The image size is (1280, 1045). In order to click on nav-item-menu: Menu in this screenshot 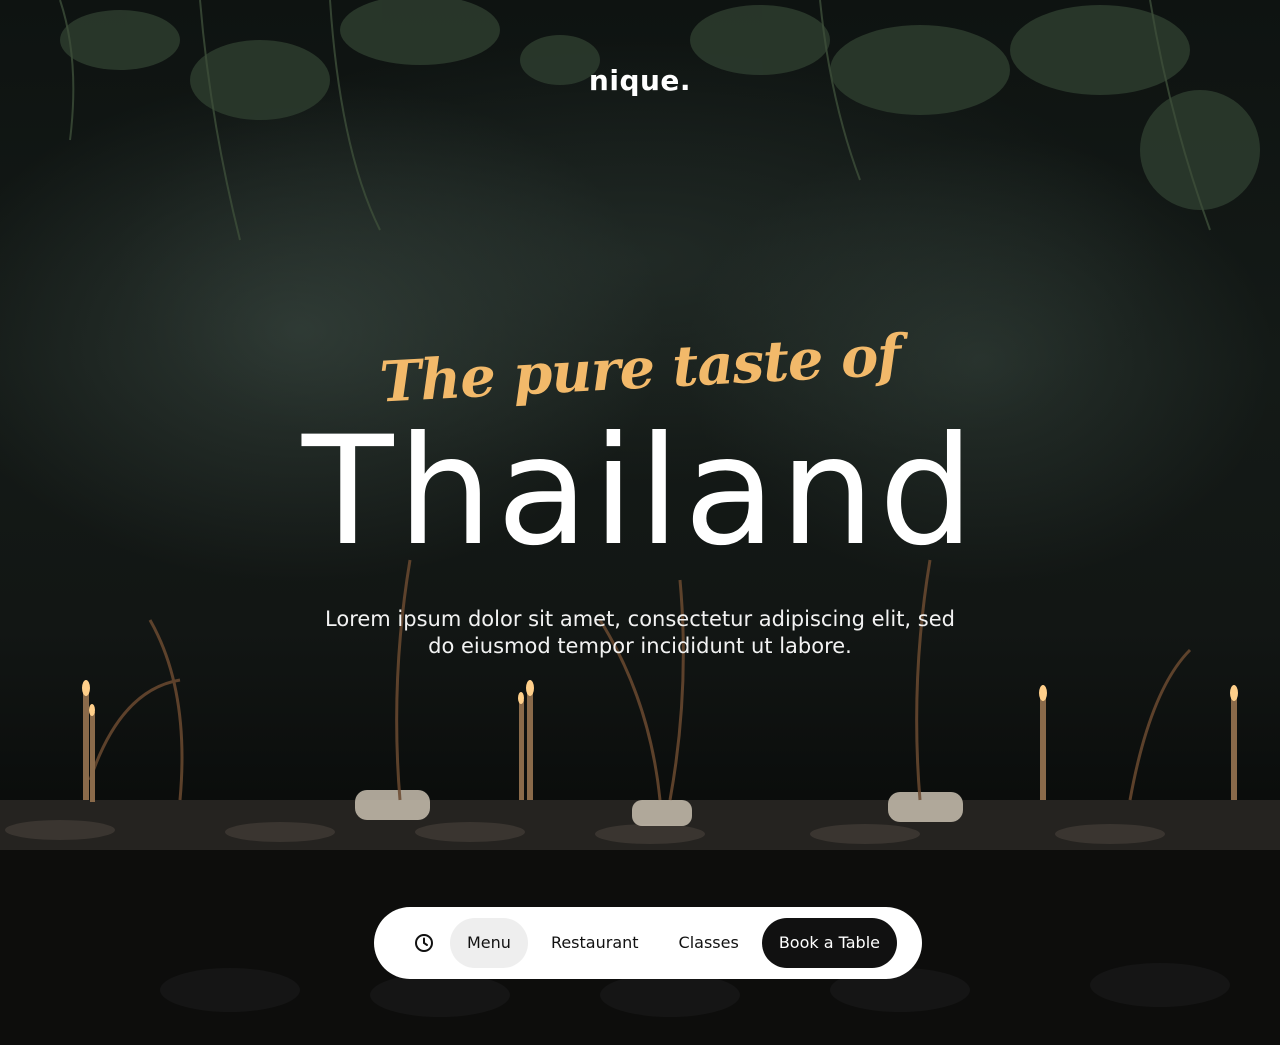, I will do `click(489, 943)`.